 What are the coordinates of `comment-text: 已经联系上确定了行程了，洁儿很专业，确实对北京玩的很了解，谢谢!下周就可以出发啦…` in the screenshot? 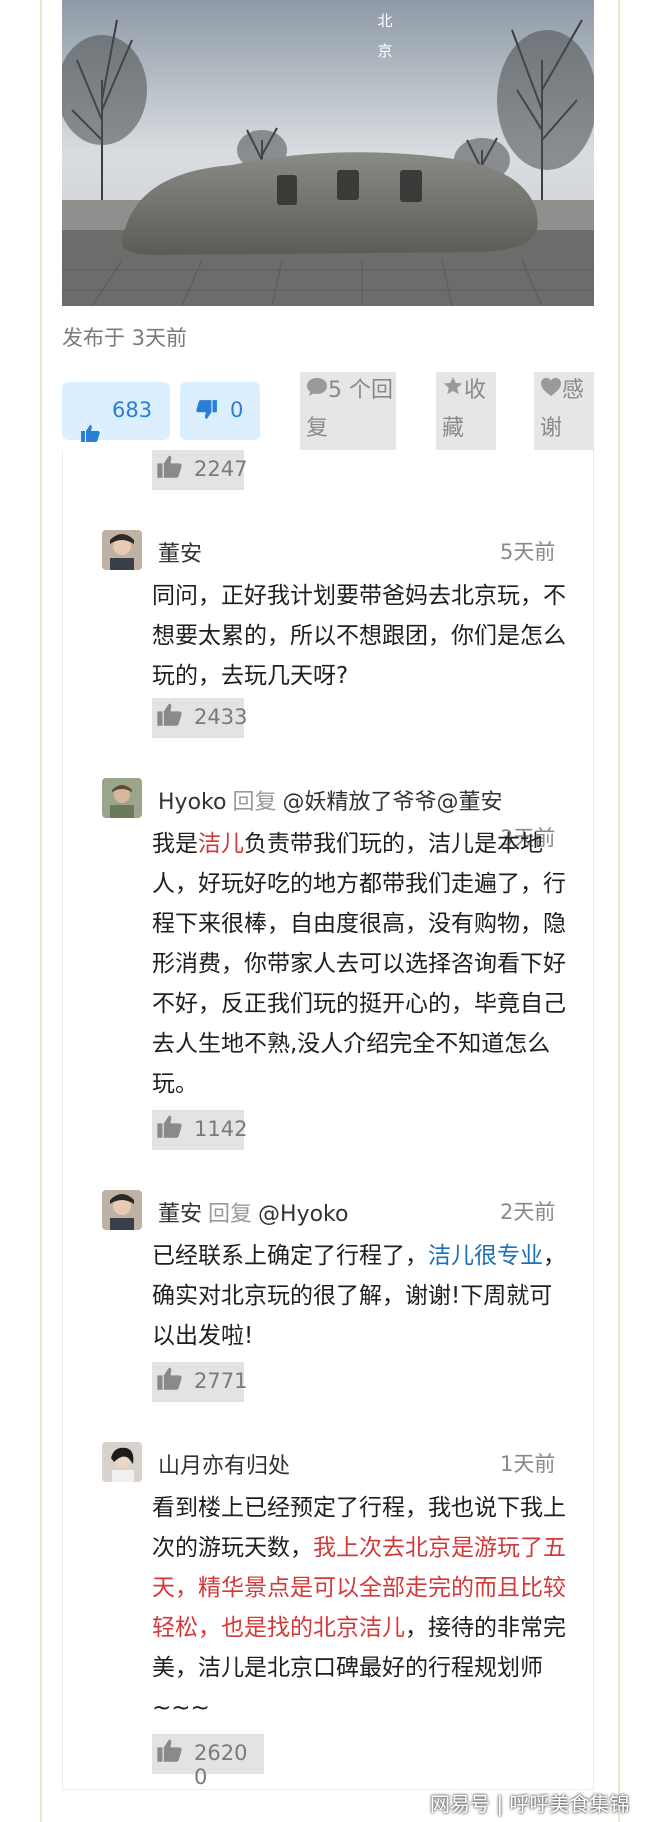 It's located at (359, 1296).